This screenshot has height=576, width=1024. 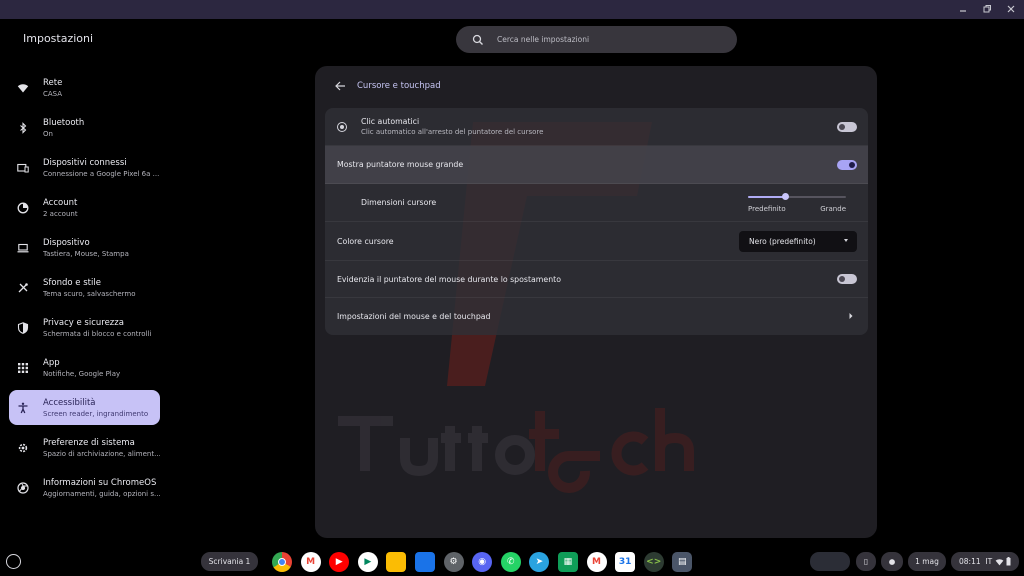 What do you see at coordinates (989, 561) in the screenshot?
I see `ime-indicator: IT` at bounding box center [989, 561].